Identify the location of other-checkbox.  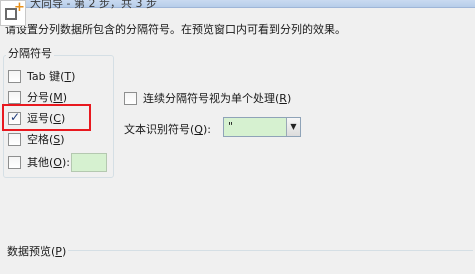
(14, 162).